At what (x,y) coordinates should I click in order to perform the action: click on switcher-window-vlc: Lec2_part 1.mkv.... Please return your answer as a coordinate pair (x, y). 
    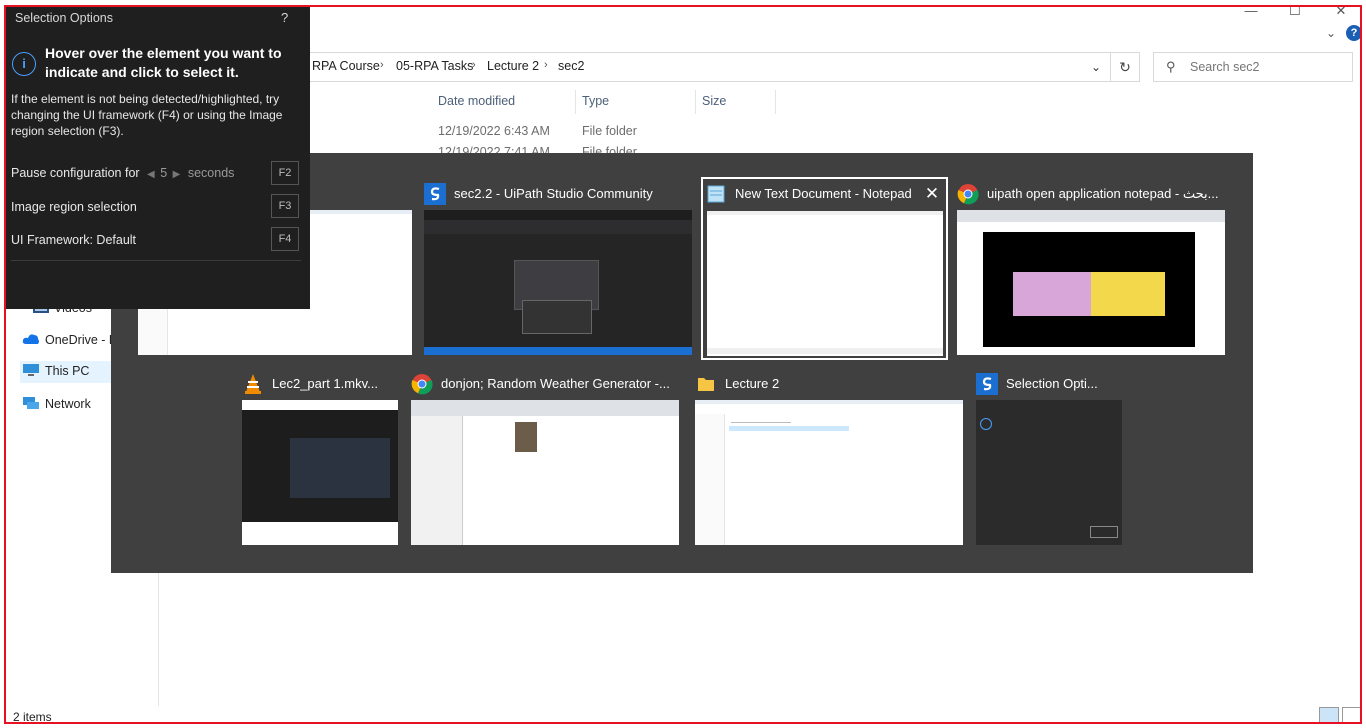
    Looking at the image, I should click on (320, 459).